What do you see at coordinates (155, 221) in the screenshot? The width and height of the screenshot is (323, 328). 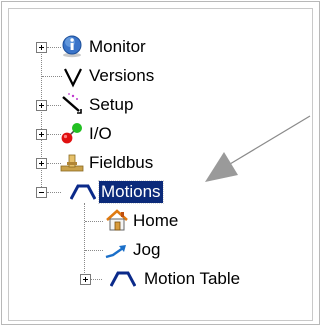 I see `tree-node-label: Home` at bounding box center [155, 221].